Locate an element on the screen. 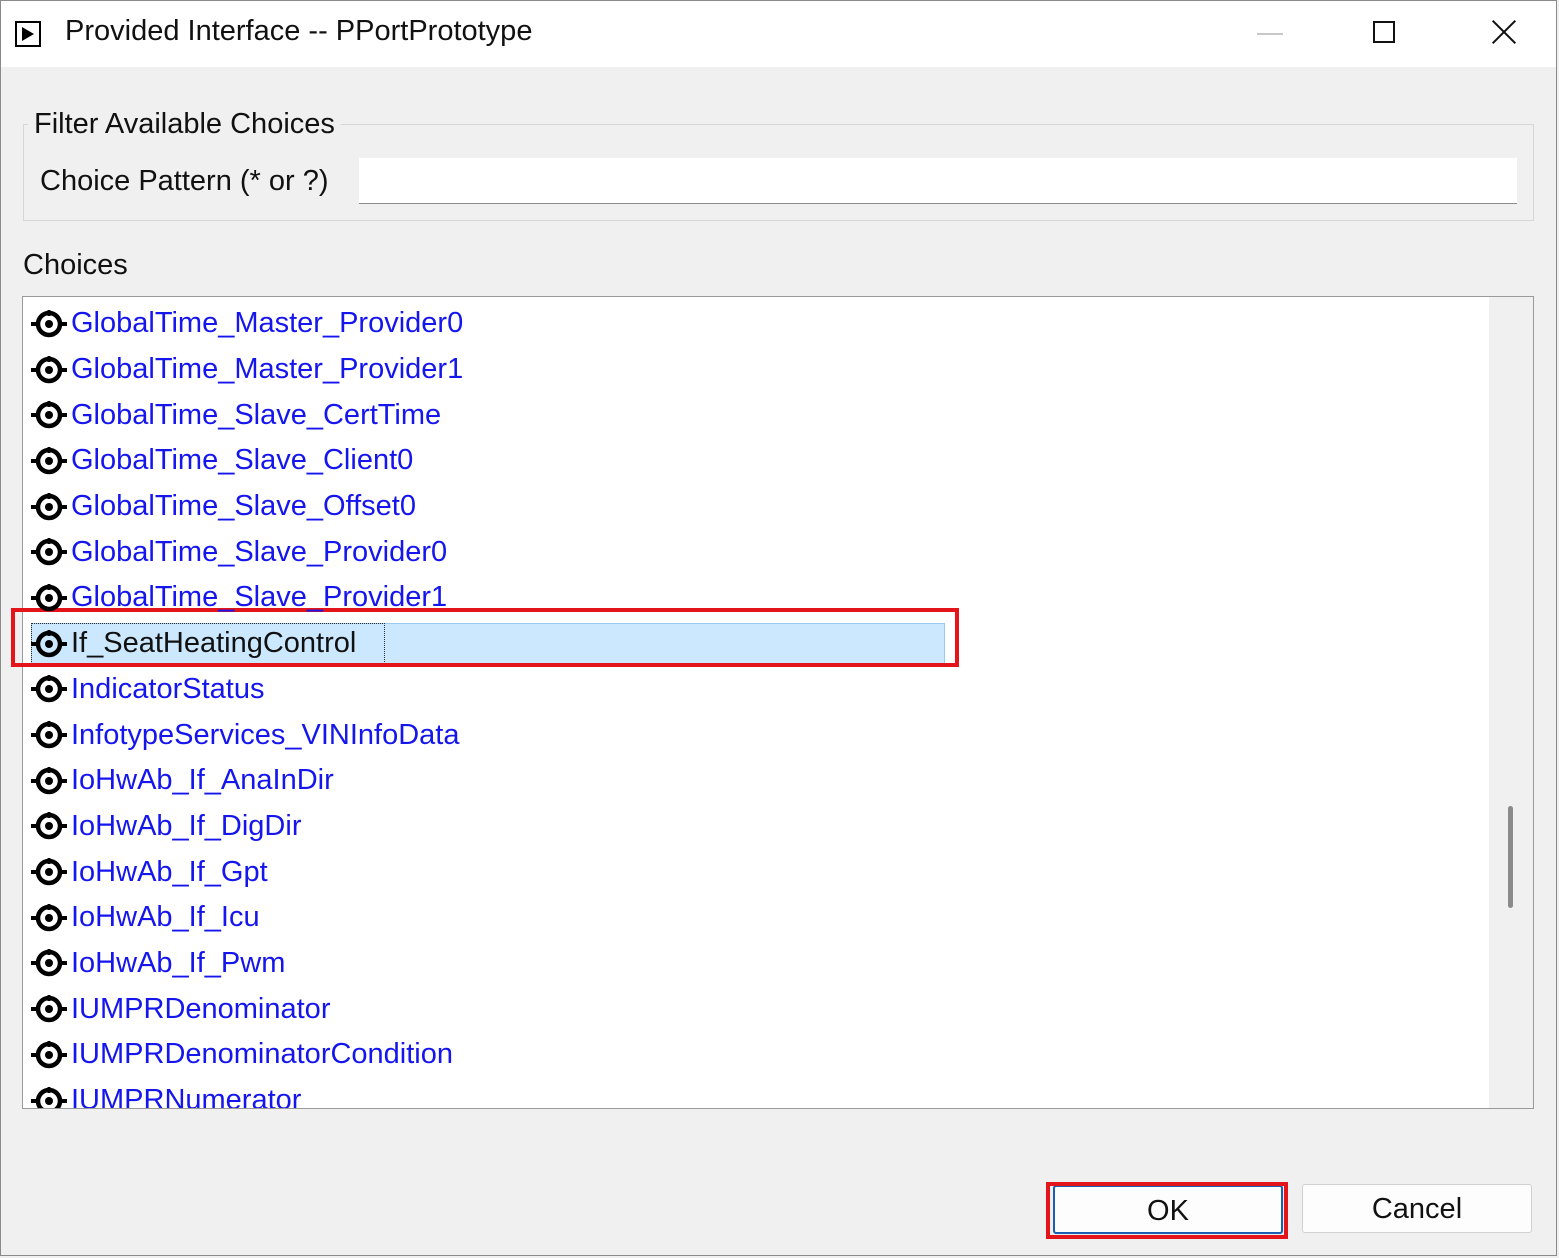 This screenshot has width=1559, height=1258. choices-label: Choices is located at coordinates (75, 265).